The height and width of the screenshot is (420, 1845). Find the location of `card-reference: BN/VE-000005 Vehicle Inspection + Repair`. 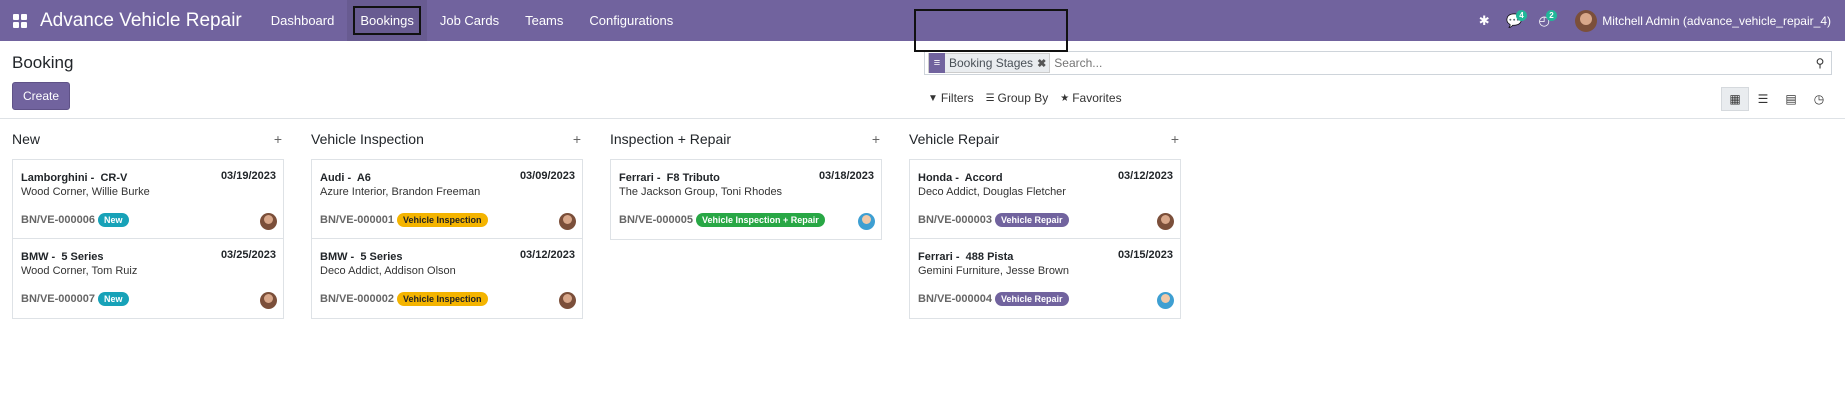

card-reference: BN/VE-000005 Vehicle Inspection + Repair is located at coordinates (722, 220).